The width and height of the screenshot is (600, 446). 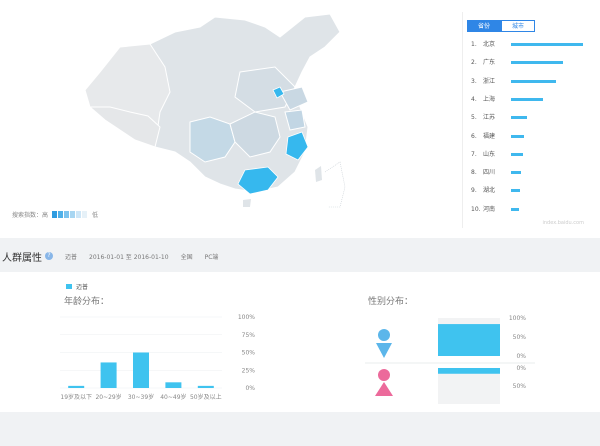 What do you see at coordinates (71, 257) in the screenshot?
I see `meta-keyword: 迈普` at bounding box center [71, 257].